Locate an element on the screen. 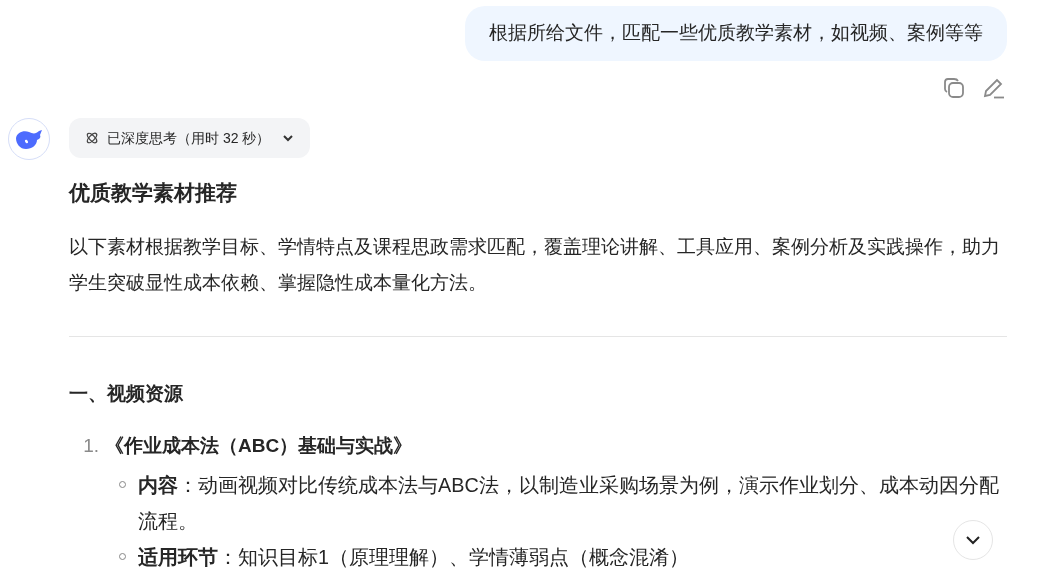  user-message: 根据所给文件，匹配一些优质教学素材，如视频、案例等等 is located at coordinates (736, 33).